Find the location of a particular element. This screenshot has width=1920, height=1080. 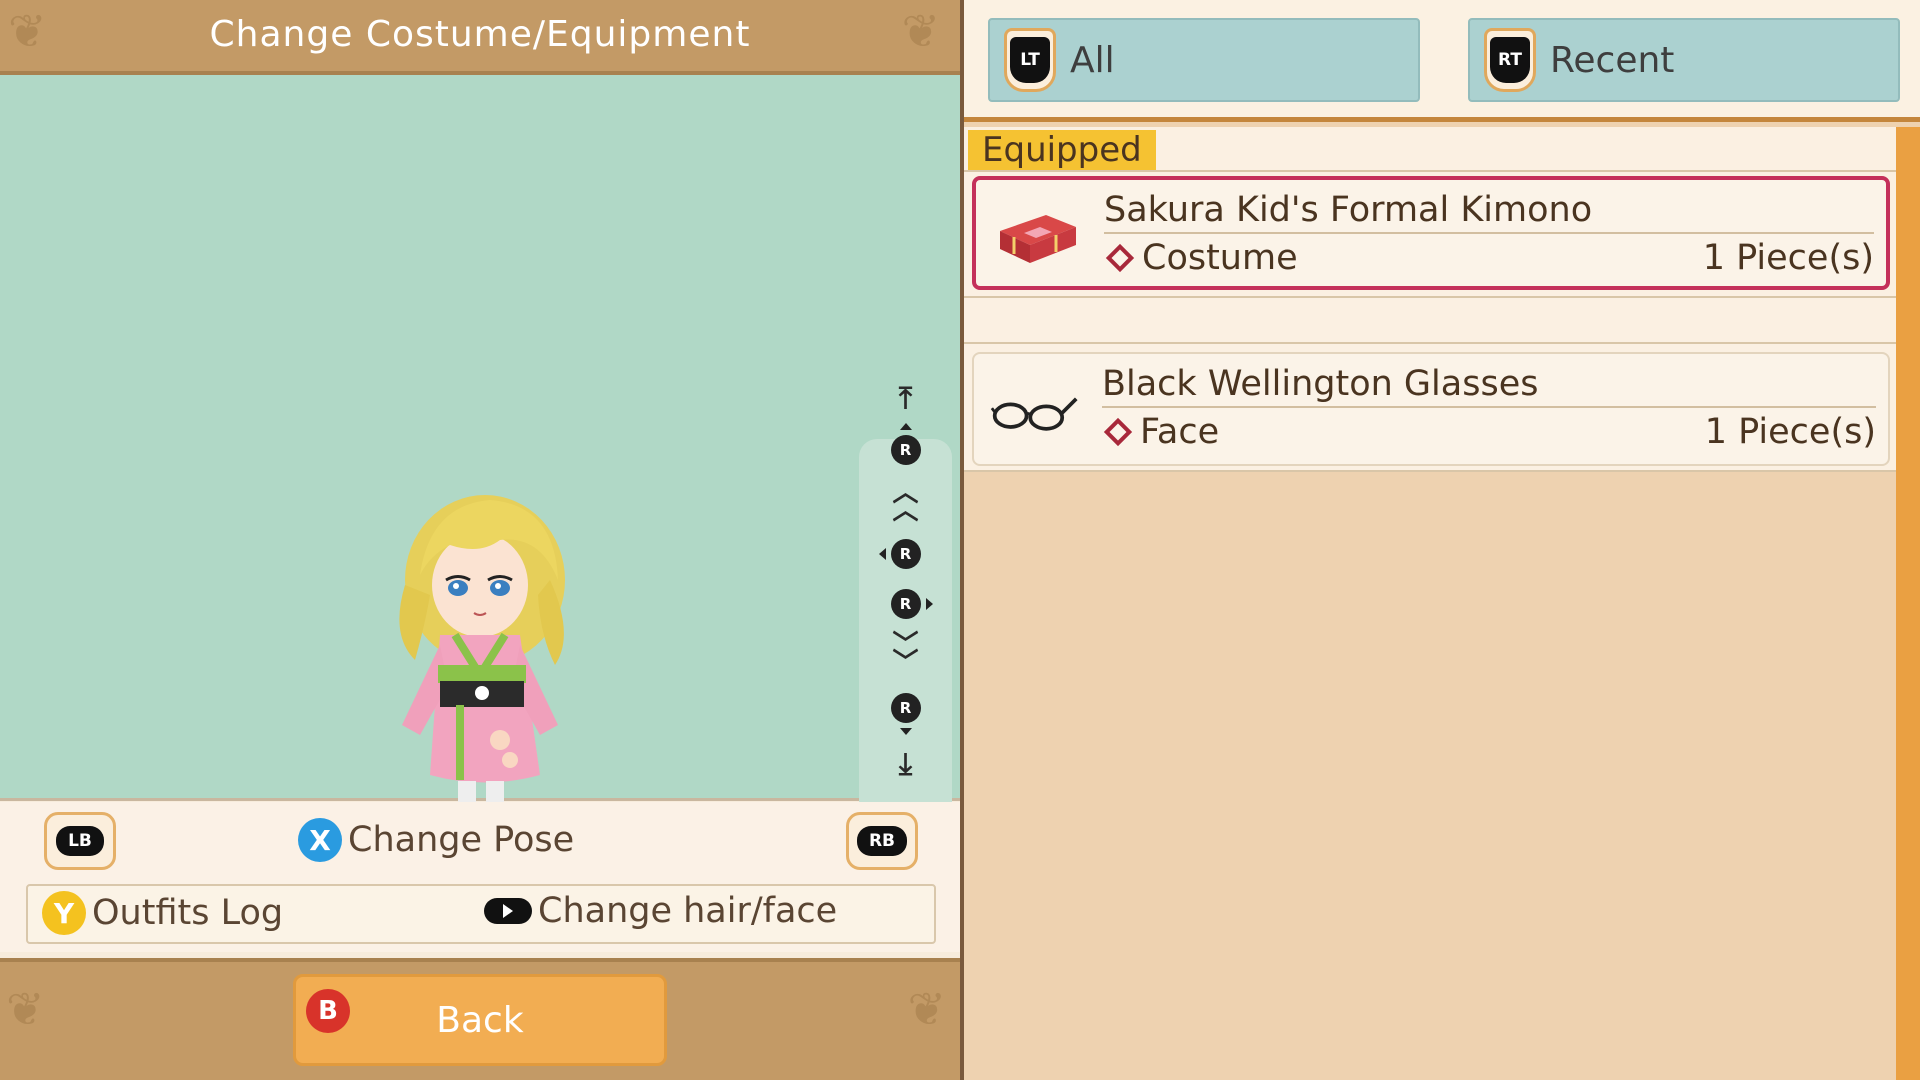

item-name: Sakura Kid's Formal Kimono is located at coordinates (1348, 210).